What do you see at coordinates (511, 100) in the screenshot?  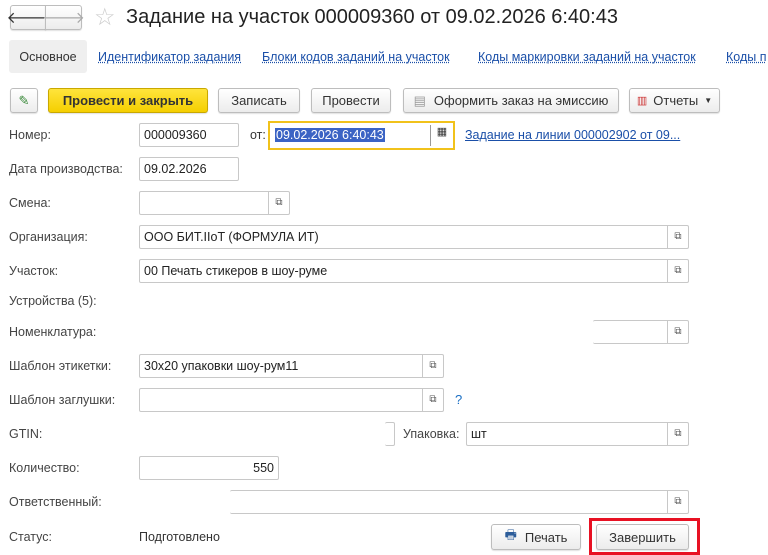 I see `emission-order-button: ▤ Оформить заказ на эмиссию` at bounding box center [511, 100].